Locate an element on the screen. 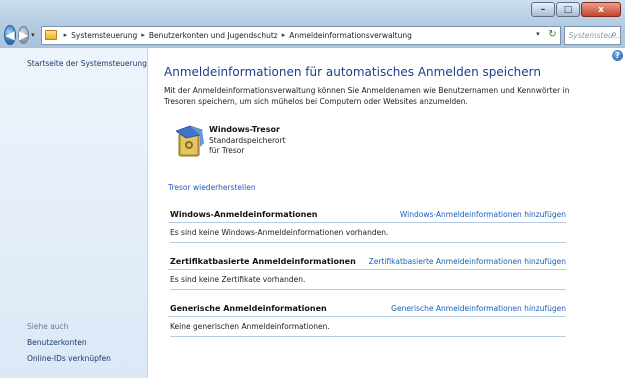  vault-name: Windows-Tresor is located at coordinates (244, 129).